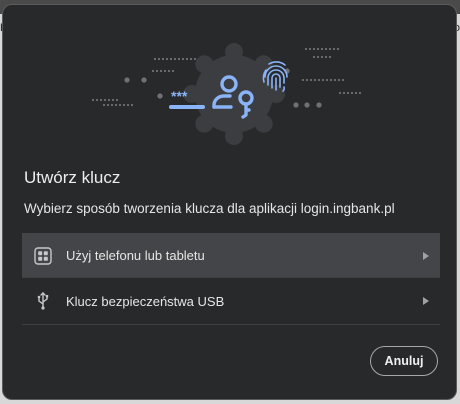 This screenshot has width=460, height=404. What do you see at coordinates (179, 96) in the screenshot?
I see `password-mask: ***` at bounding box center [179, 96].